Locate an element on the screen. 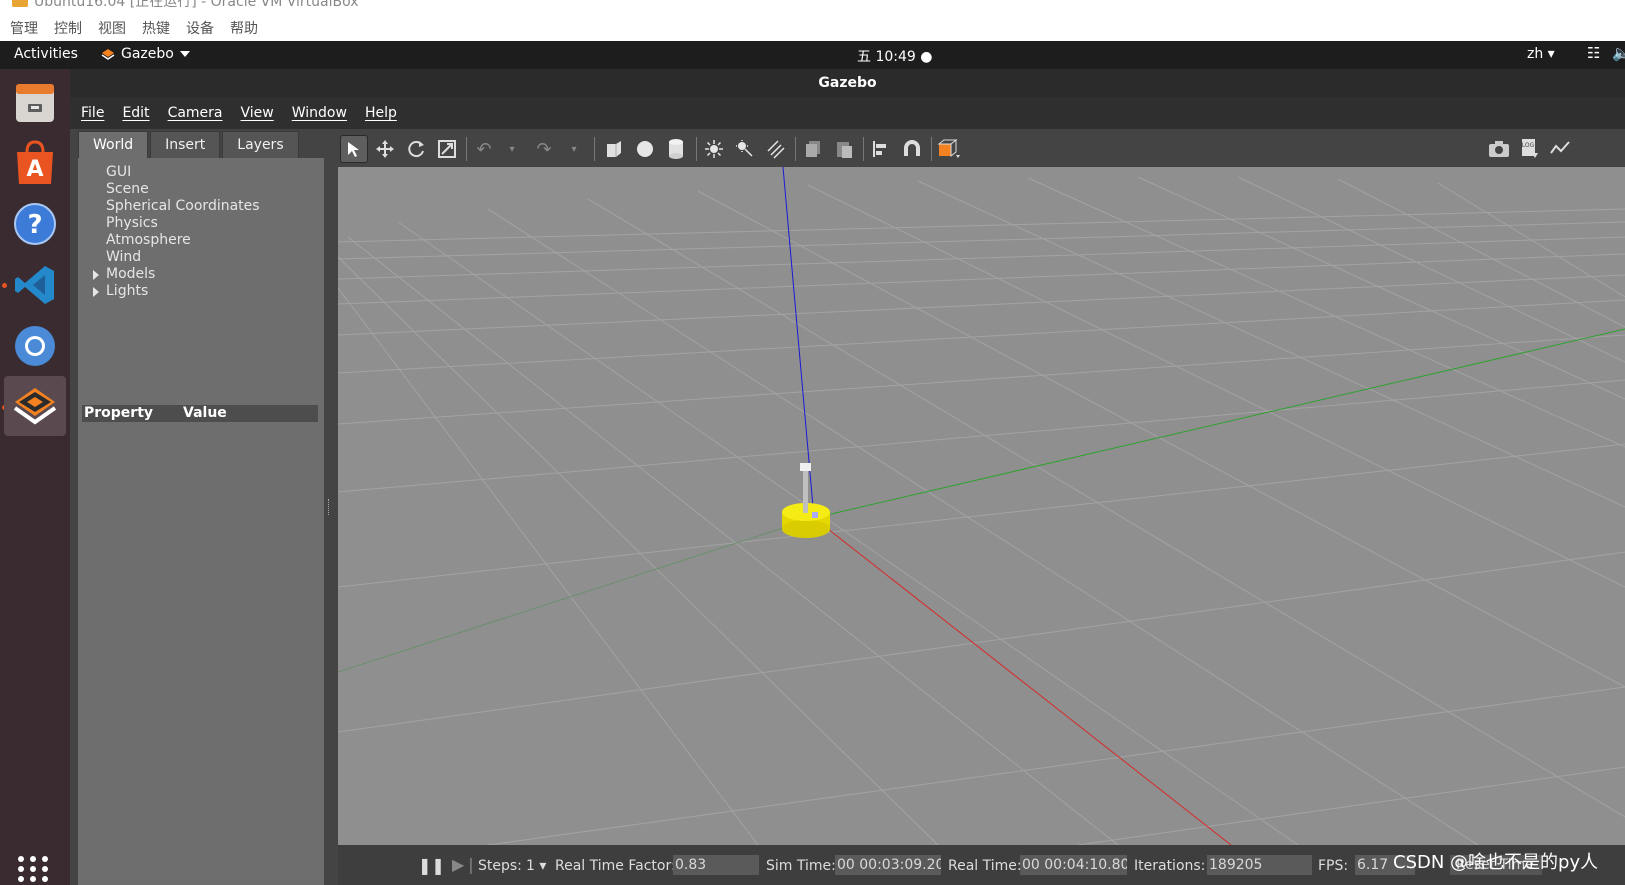 The width and height of the screenshot is (1625, 885). gazebo-toolbar: ↶ ▾ ↷ ▾ LOG is located at coordinates (980, 149).